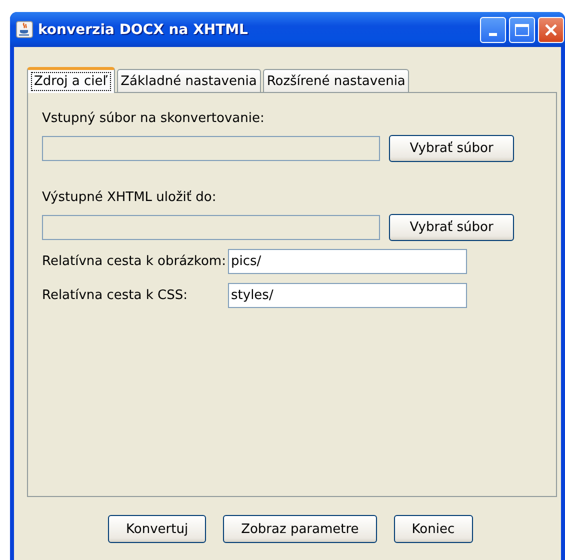  What do you see at coordinates (433, 529) in the screenshot?
I see `dialog-button: Koniec` at bounding box center [433, 529].